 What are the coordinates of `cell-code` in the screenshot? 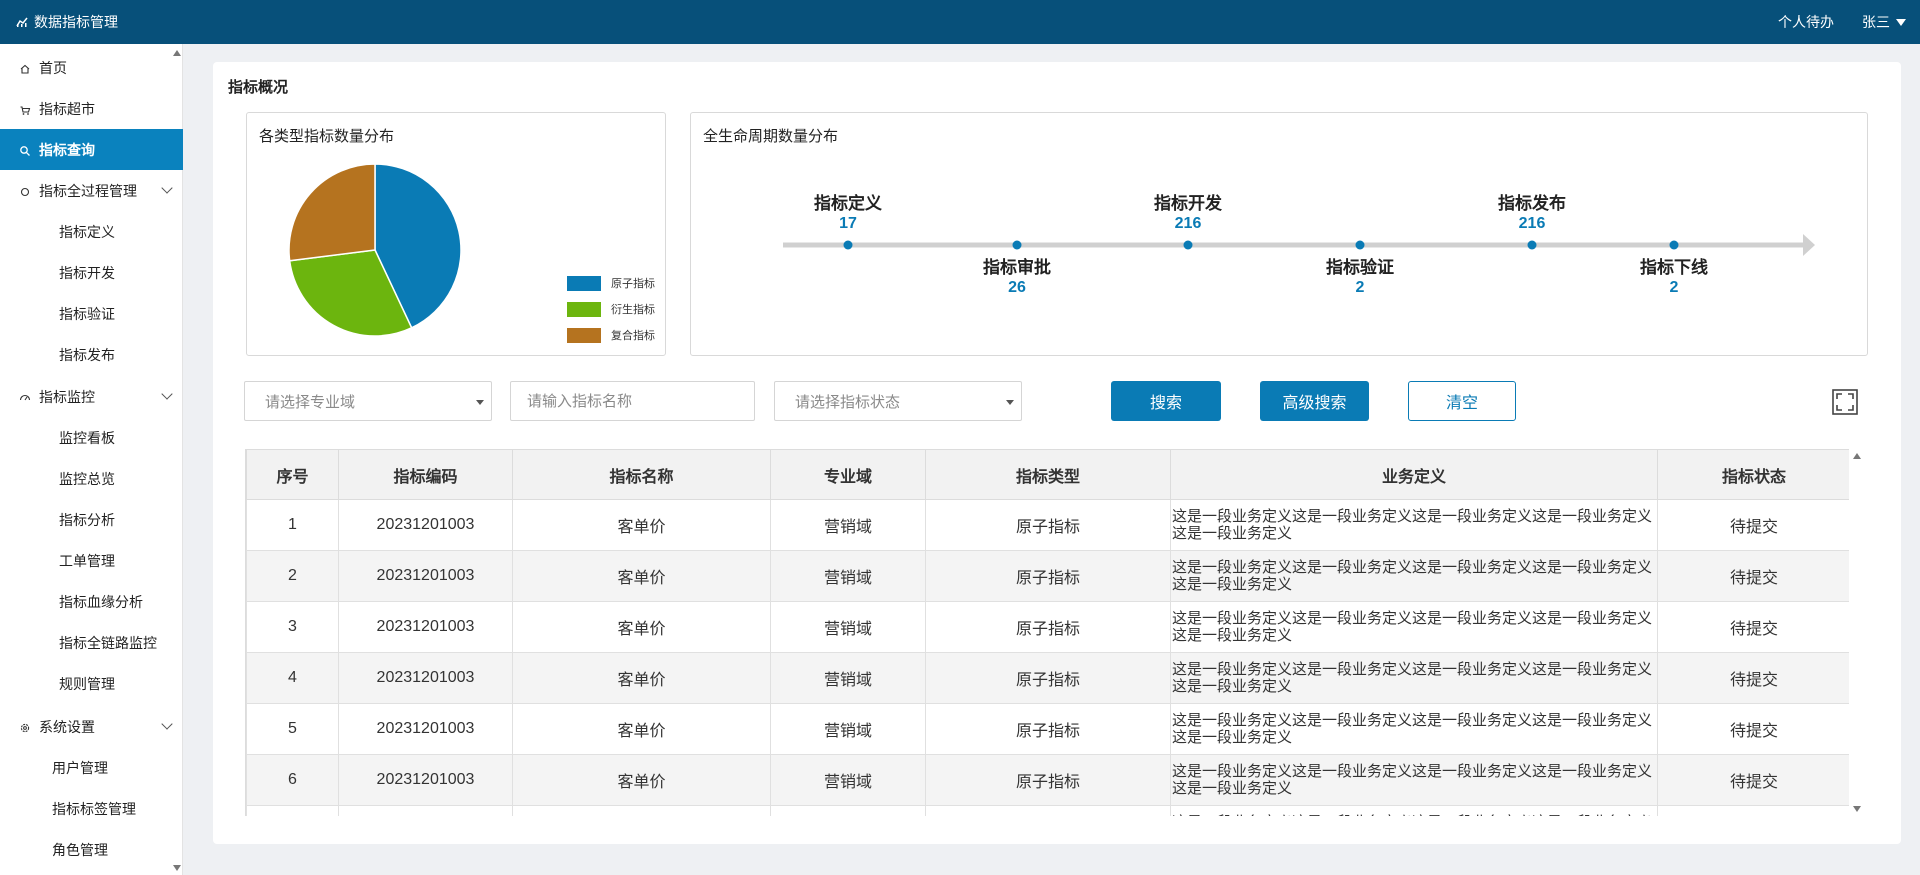 It's located at (425, 810).